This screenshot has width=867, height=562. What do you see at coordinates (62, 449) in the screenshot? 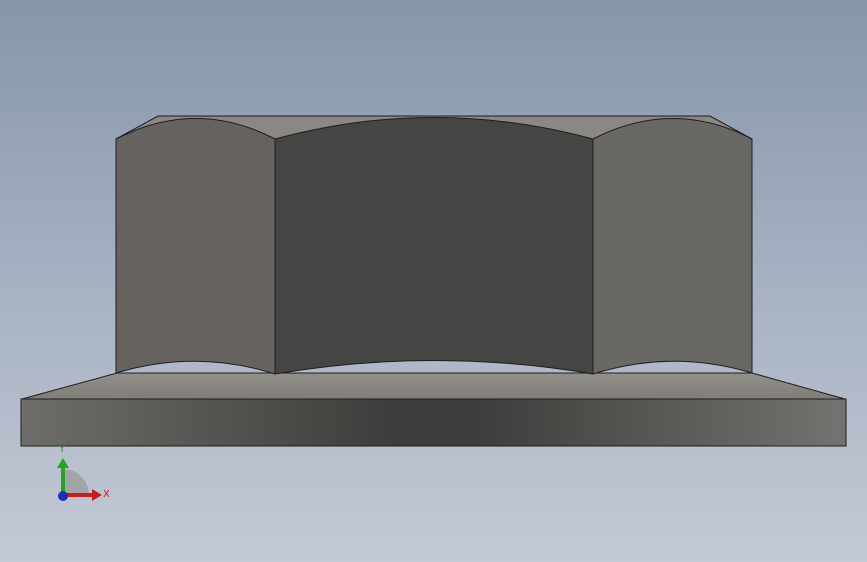
I see `y-axis-label: Y` at bounding box center [62, 449].